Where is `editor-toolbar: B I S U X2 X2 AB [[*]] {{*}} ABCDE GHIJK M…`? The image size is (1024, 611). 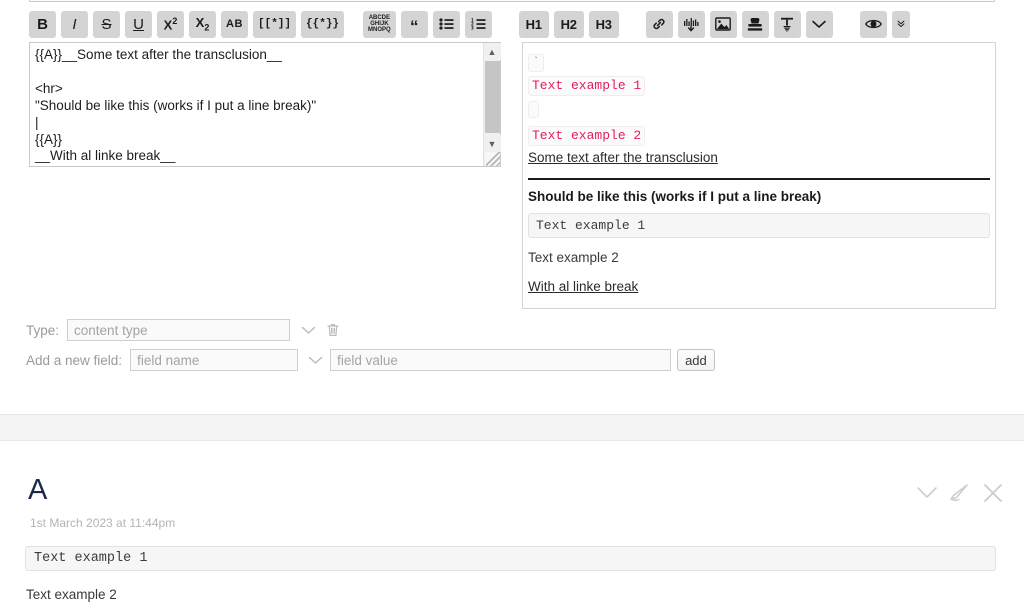
editor-toolbar: B I S U X2 X2 AB [[*]] {{*}} ABCDE GHIJK M… is located at coordinates (514, 24).